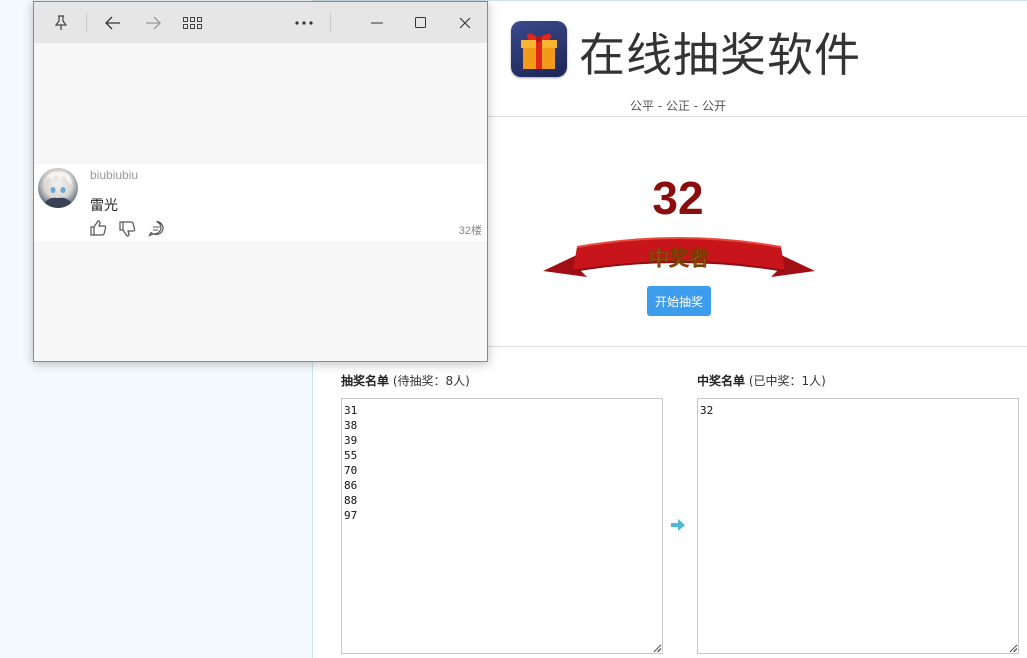 The height and width of the screenshot is (658, 1027). What do you see at coordinates (351, 485) in the screenshot?
I see `pending-entry: 86` at bounding box center [351, 485].